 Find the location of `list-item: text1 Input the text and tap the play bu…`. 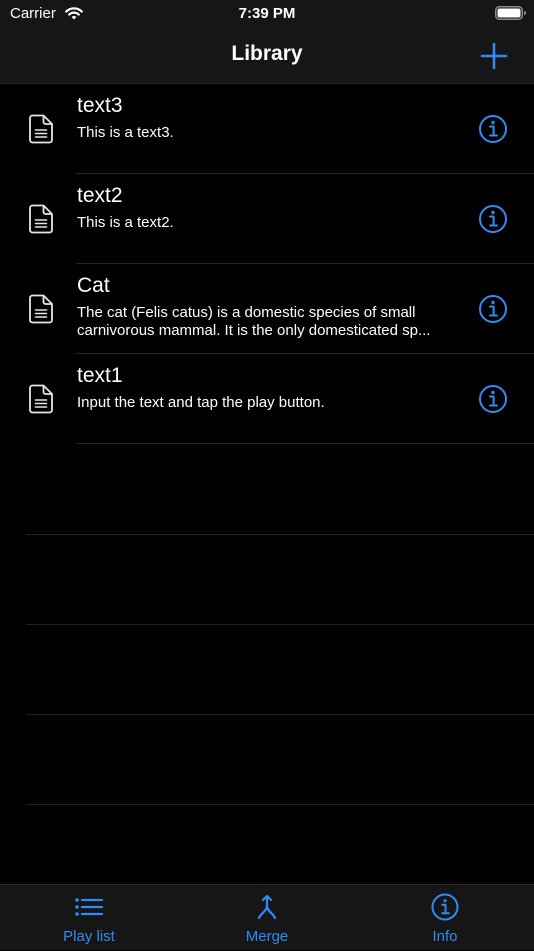

list-item: text1 Input the text and tap the play bu… is located at coordinates (267, 399).